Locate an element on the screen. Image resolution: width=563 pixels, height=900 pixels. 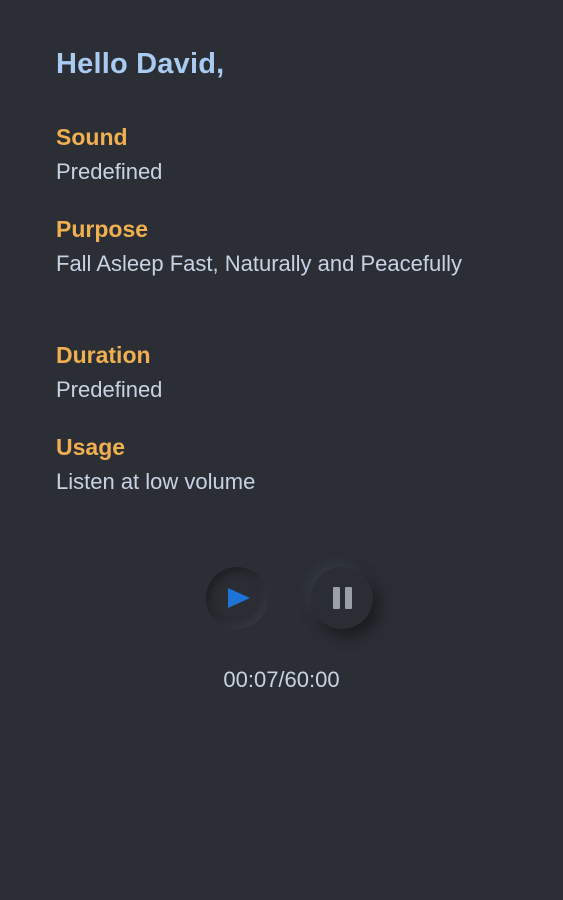
sound-label: Sound is located at coordinates (92, 137).